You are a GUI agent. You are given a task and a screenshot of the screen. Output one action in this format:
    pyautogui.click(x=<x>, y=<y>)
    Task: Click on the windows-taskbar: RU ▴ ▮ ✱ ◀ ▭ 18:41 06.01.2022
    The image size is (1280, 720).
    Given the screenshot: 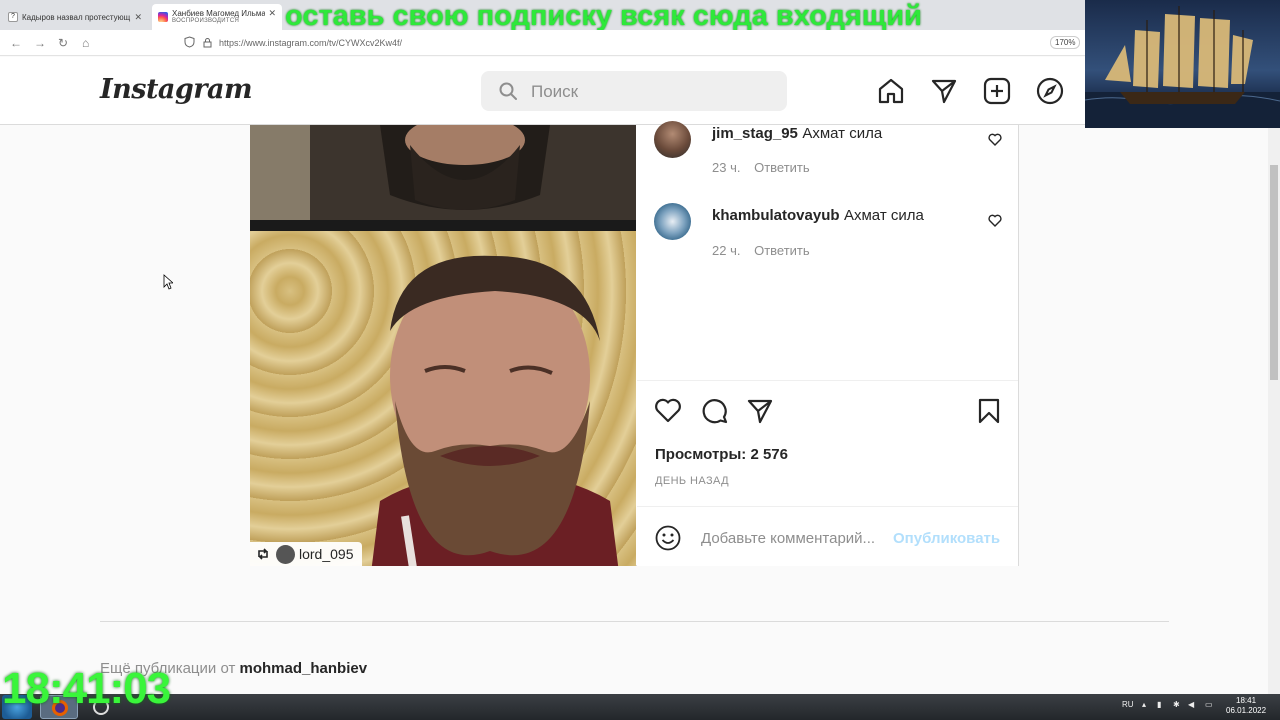 What is the action you would take?
    pyautogui.click(x=640, y=707)
    